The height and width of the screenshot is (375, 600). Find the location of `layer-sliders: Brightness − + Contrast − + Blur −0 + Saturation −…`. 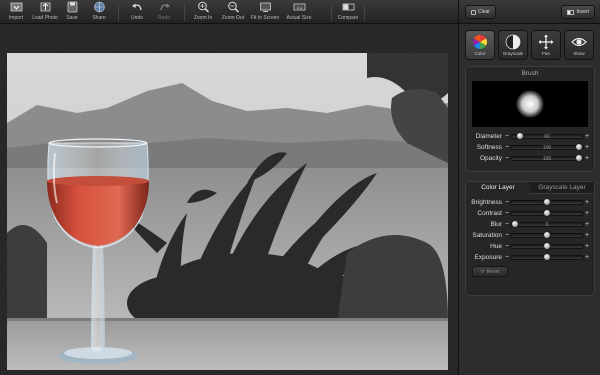

layer-sliders: Brightness − + Contrast − + Blur −0 + Saturation −… is located at coordinates (530, 230).